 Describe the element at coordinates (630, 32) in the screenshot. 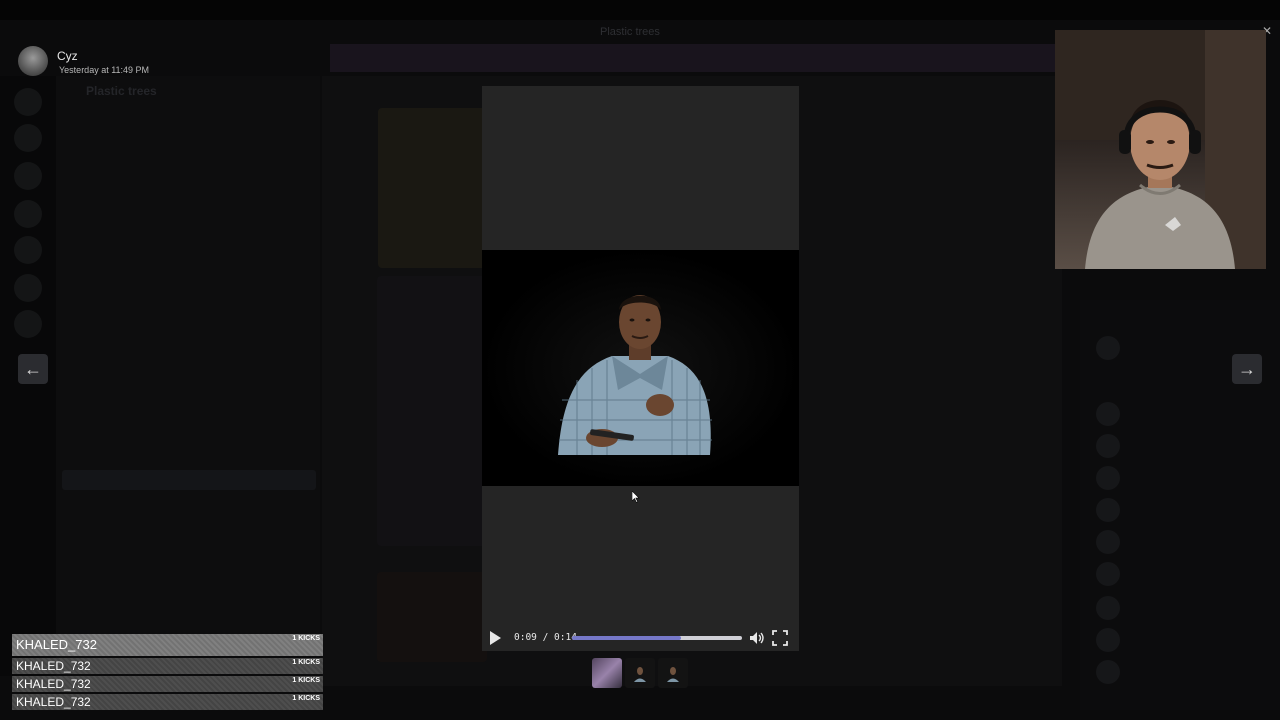

I see `window-title: Plastic trees` at that location.